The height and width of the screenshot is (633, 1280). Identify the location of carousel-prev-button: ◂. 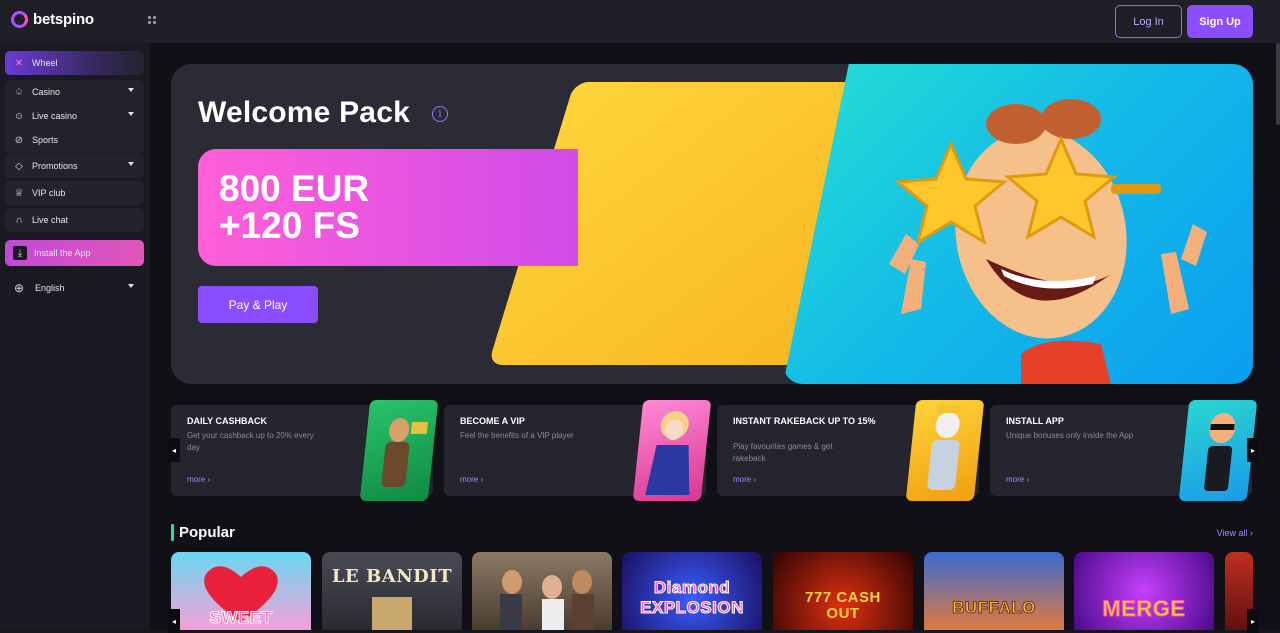
(174, 450).